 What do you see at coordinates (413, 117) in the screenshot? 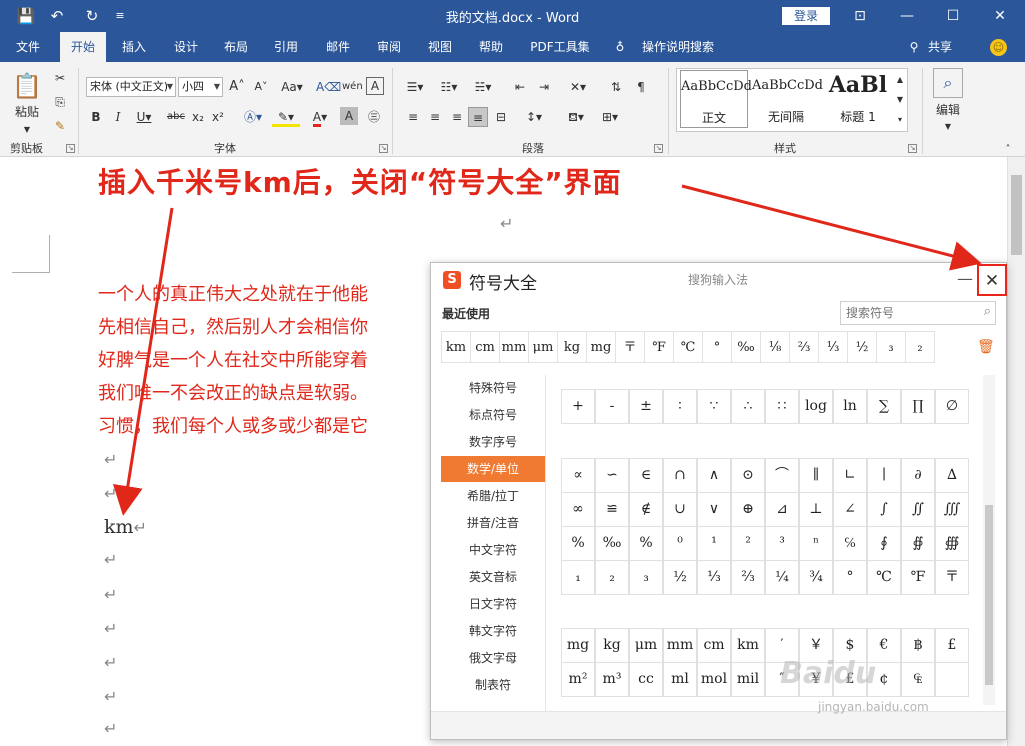
I see `align-left-icon: ≡` at bounding box center [413, 117].